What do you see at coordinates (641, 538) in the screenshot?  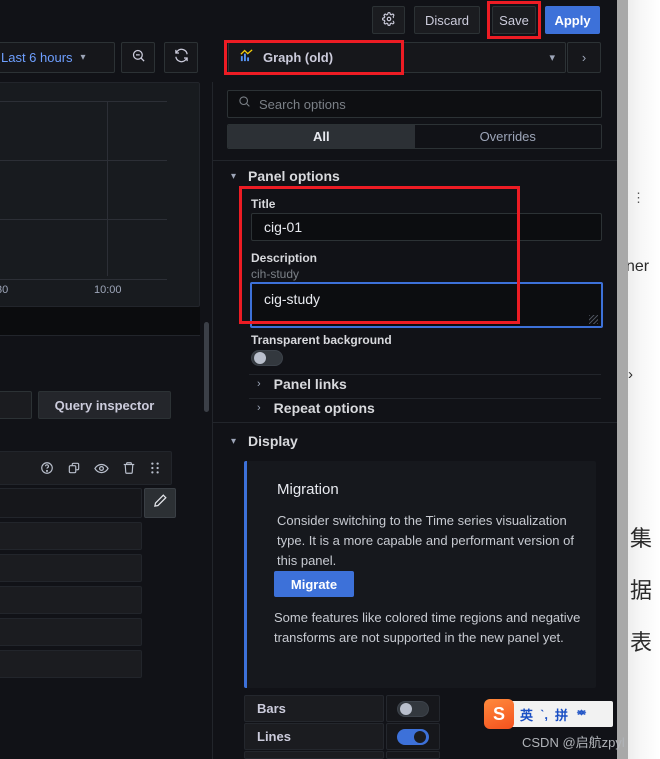 I see `bg-fragment-3: 集` at bounding box center [641, 538].